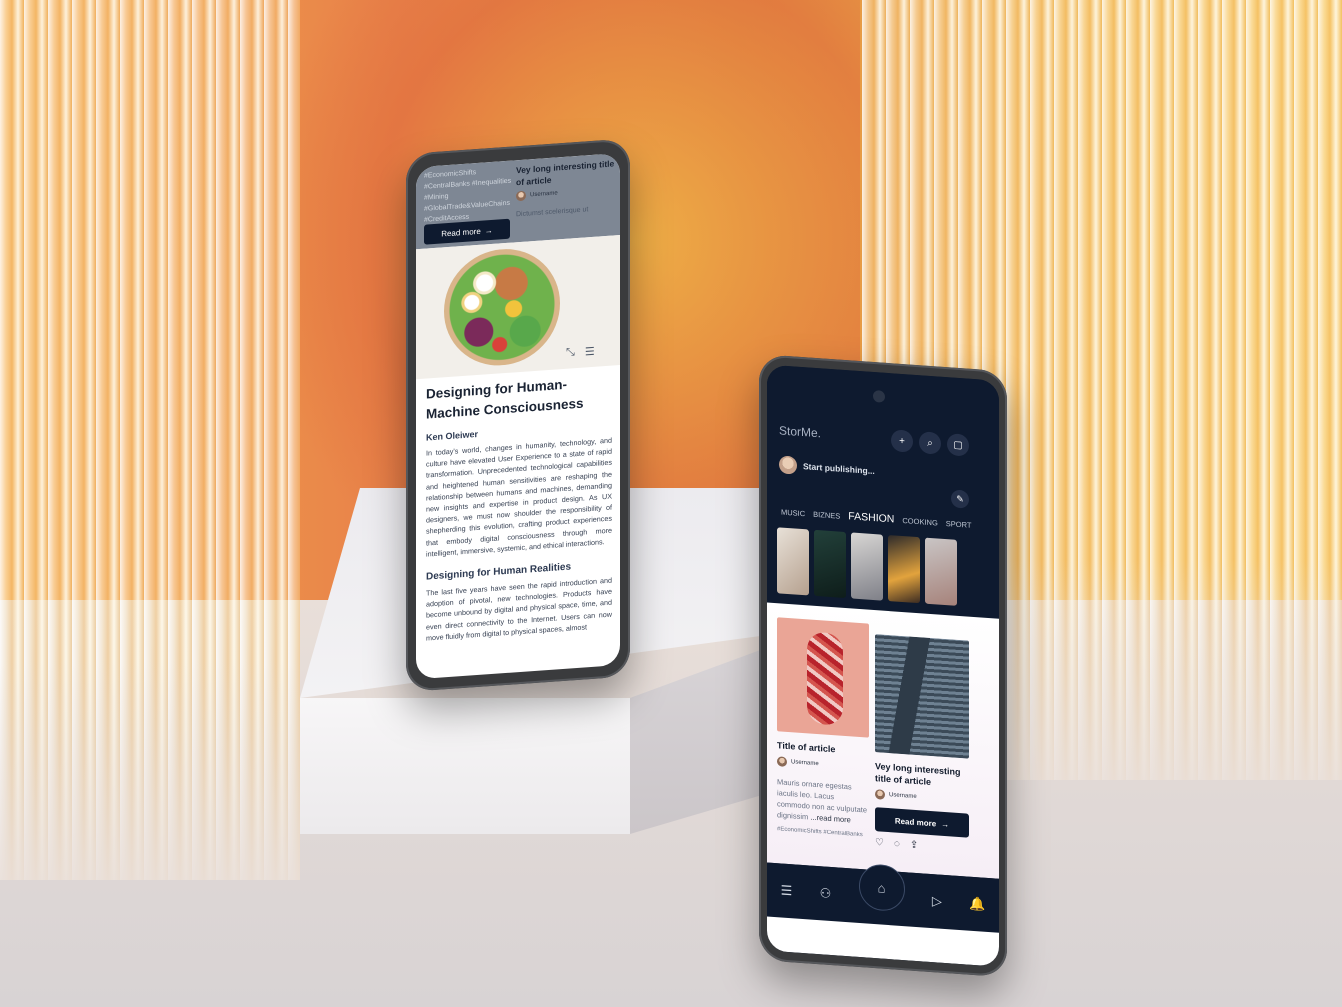 The image size is (1342, 1007). Describe the element at coordinates (580, 352) in the screenshot. I see `article-toolbar: ⤡ ☰` at that location.